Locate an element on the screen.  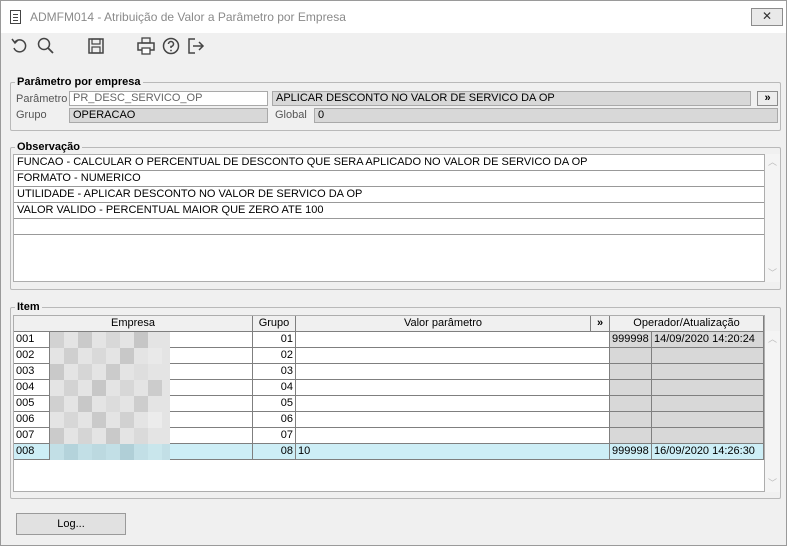
grupo-cell: 08 is located at coordinates (274, 452).